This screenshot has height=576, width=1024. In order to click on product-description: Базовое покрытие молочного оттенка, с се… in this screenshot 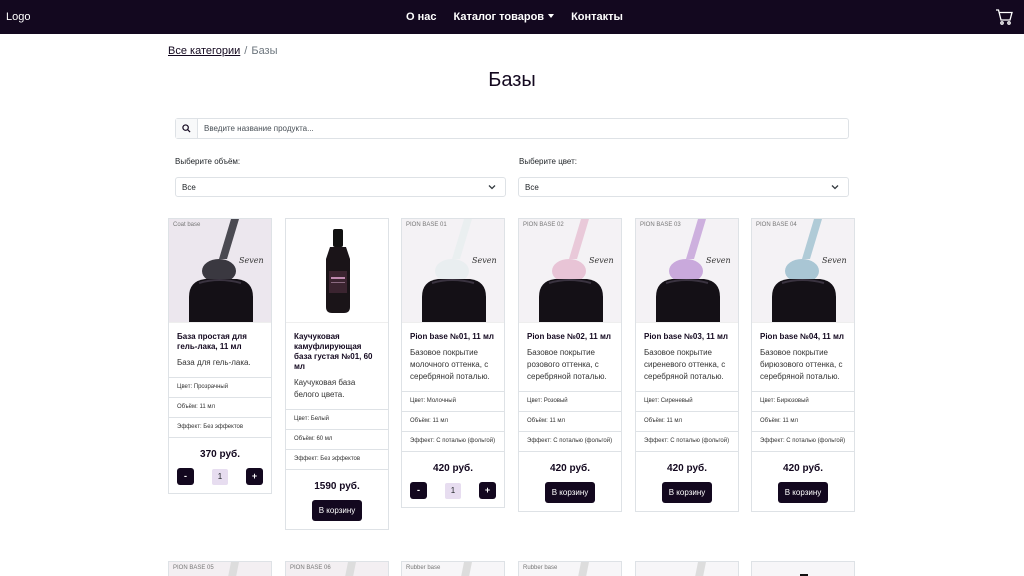, I will do `click(450, 364)`.